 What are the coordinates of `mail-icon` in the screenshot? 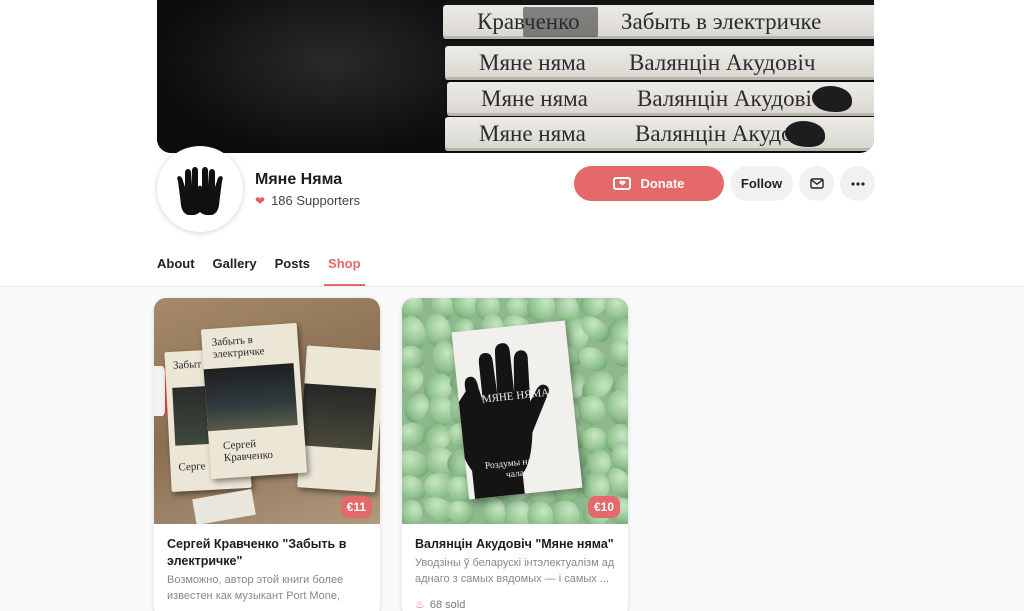 It's located at (816, 183).